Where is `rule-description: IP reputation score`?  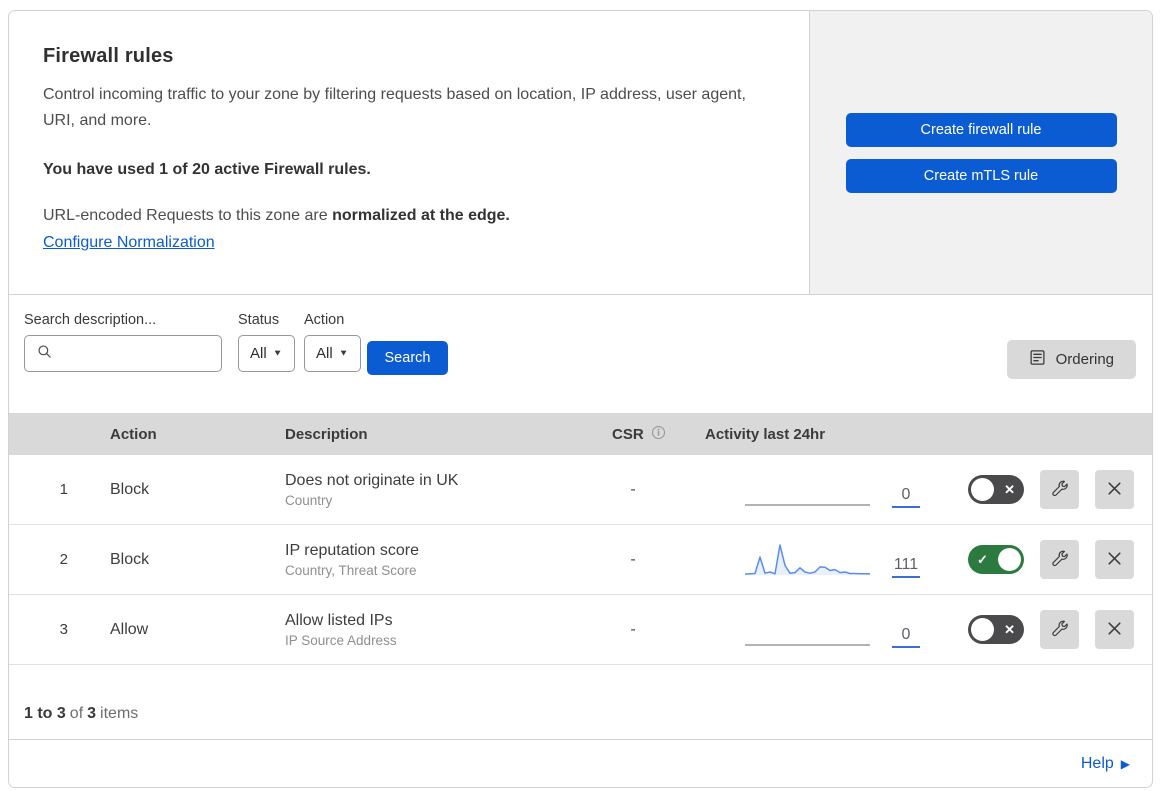 rule-description: IP reputation score is located at coordinates (352, 550).